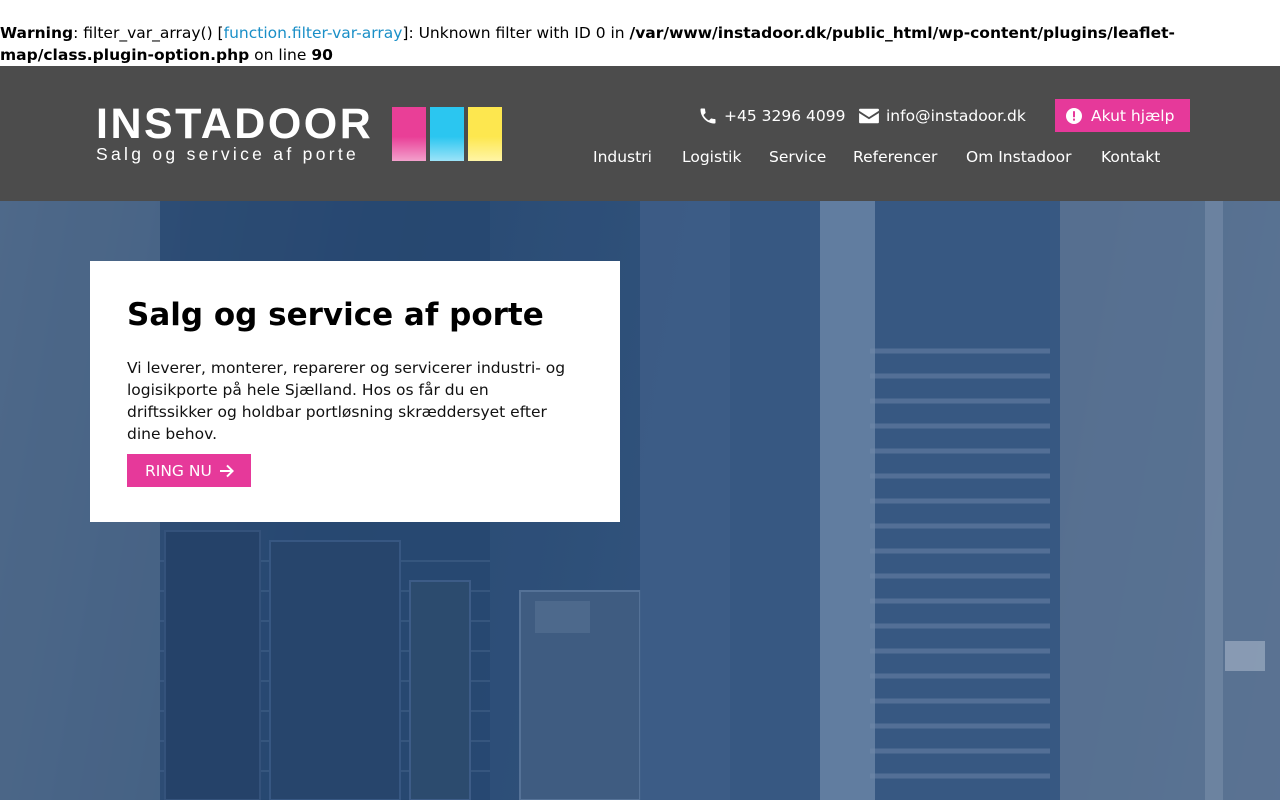  What do you see at coordinates (797, 157) in the screenshot?
I see `nav-item-service: Service` at bounding box center [797, 157].